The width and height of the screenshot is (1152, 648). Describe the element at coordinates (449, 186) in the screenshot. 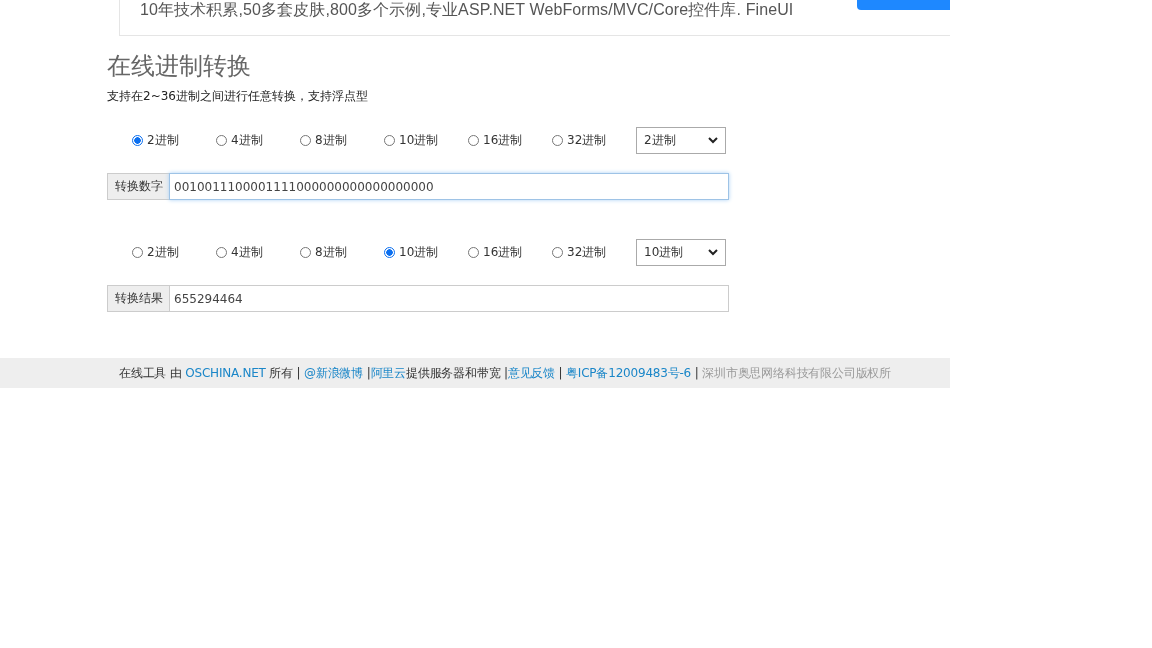

I see `input-field: 0010011100001111000000000000000000` at that location.